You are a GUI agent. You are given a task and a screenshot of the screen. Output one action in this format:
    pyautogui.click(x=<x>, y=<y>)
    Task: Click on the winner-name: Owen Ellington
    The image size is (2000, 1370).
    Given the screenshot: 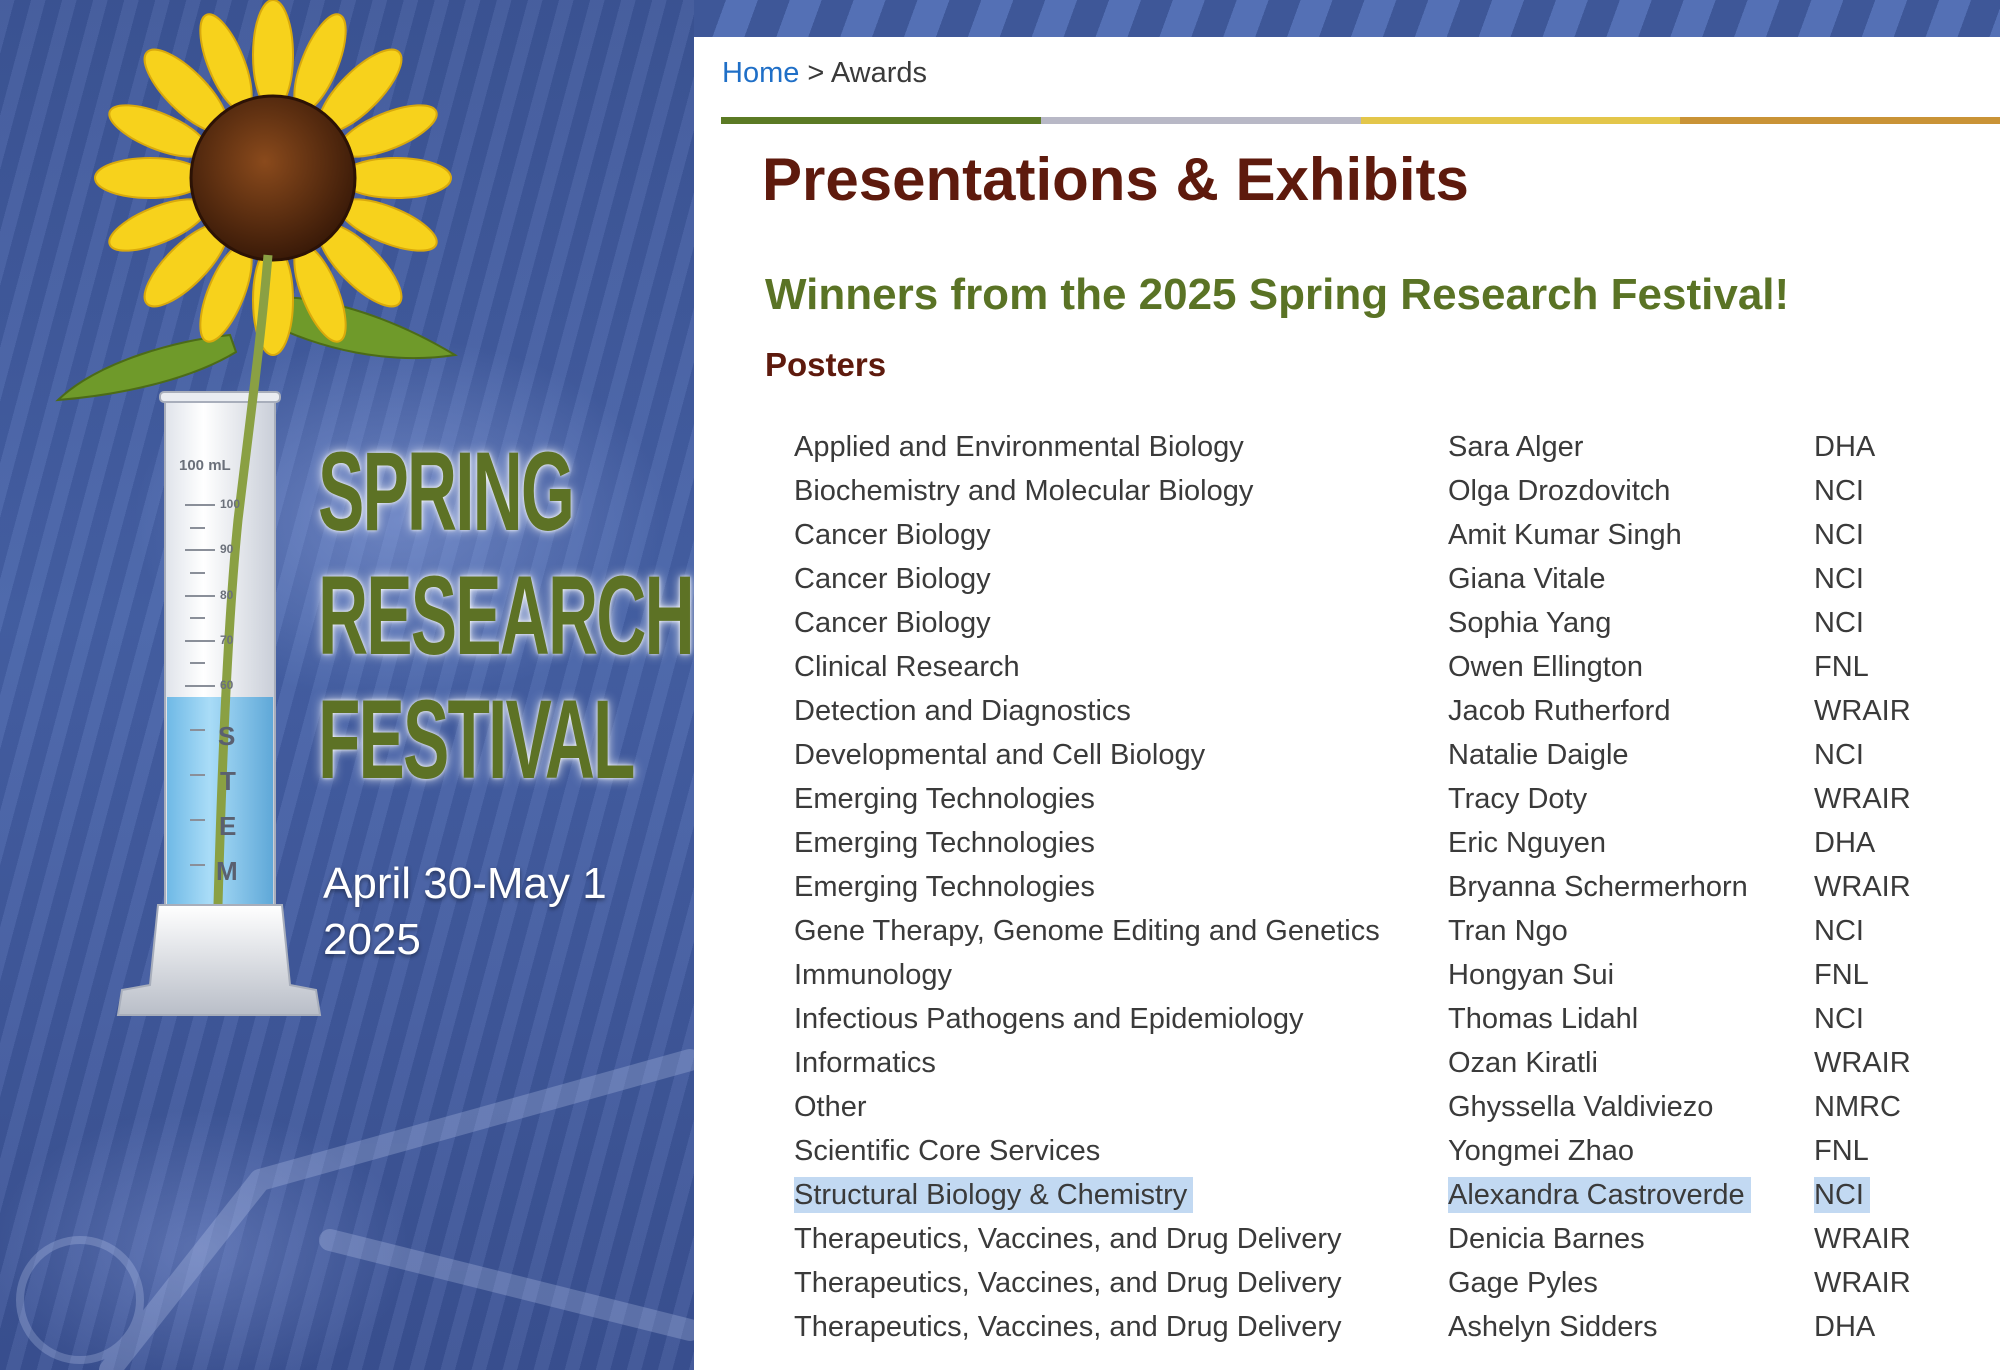 What is the action you would take?
    pyautogui.click(x=1546, y=666)
    